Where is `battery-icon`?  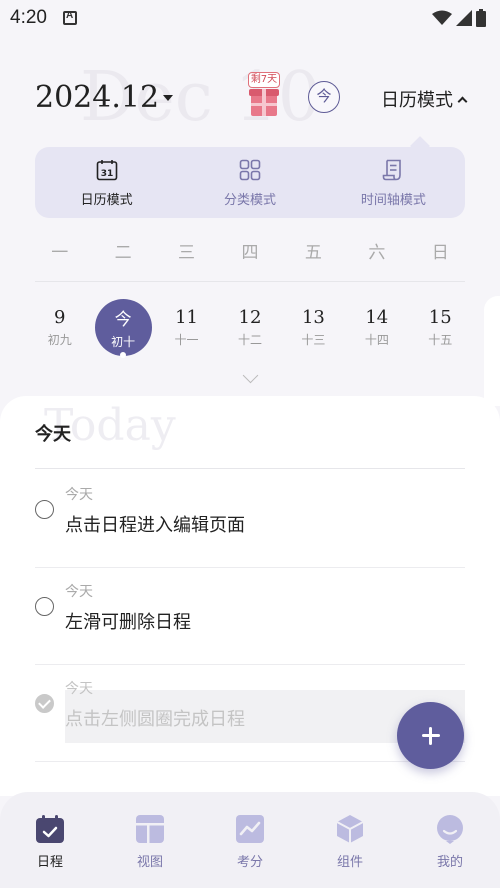
battery-icon is located at coordinates (481, 18).